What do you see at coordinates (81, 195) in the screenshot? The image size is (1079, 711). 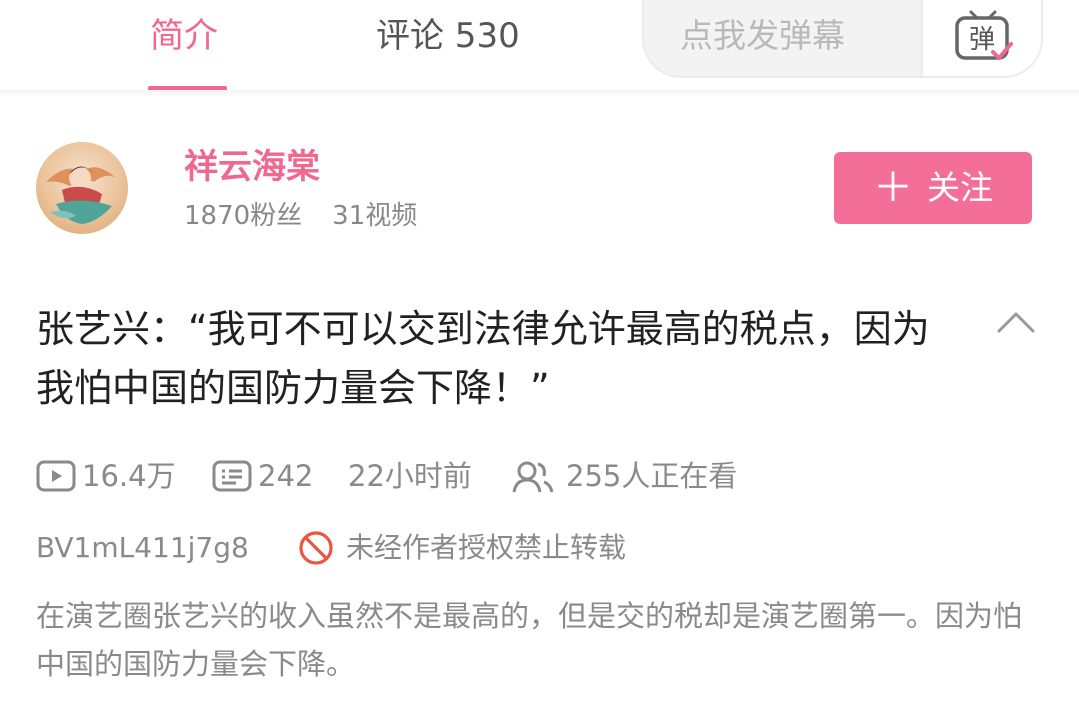 I see `avatar-image` at bounding box center [81, 195].